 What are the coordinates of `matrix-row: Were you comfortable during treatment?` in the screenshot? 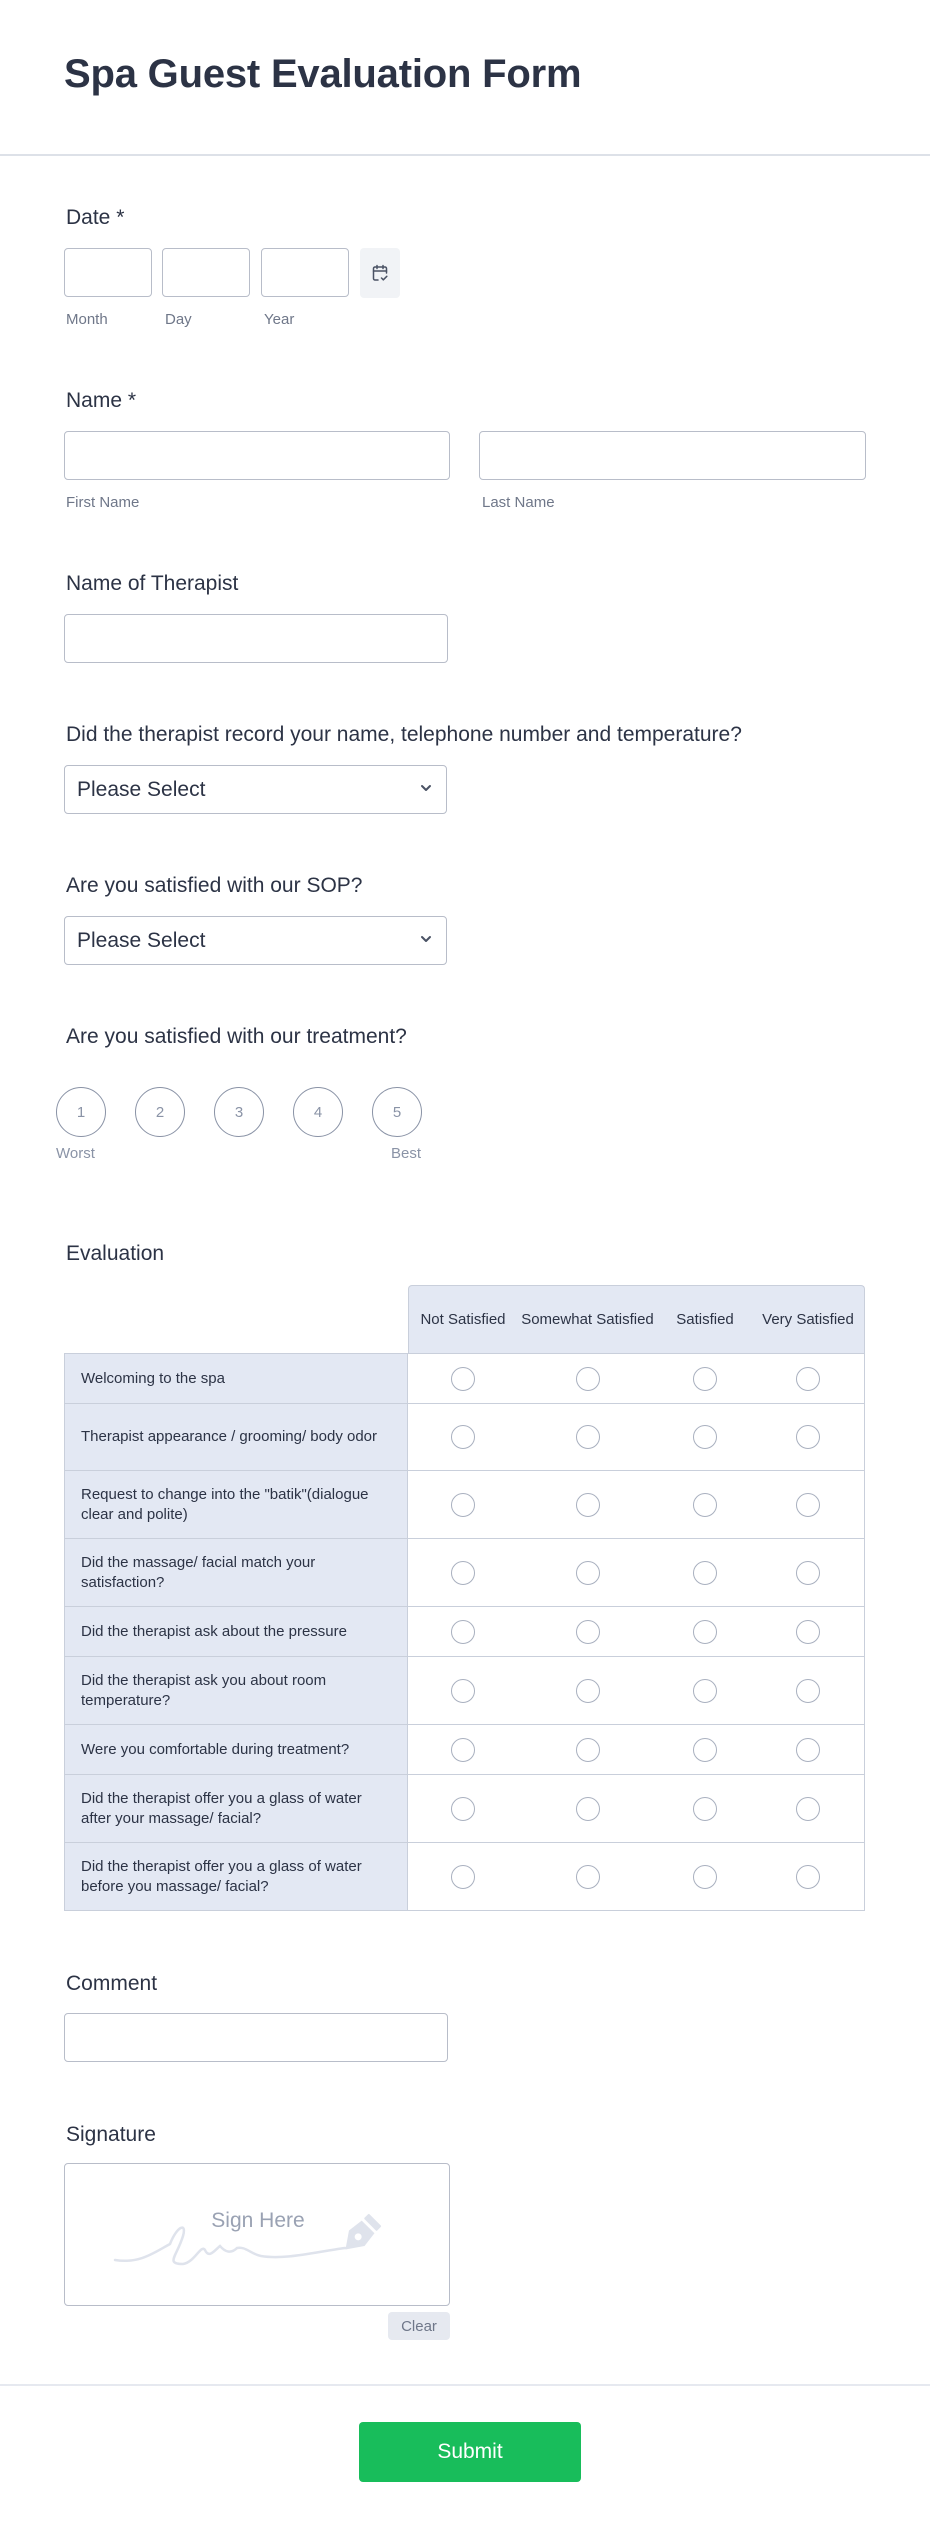 It's located at (464, 1749).